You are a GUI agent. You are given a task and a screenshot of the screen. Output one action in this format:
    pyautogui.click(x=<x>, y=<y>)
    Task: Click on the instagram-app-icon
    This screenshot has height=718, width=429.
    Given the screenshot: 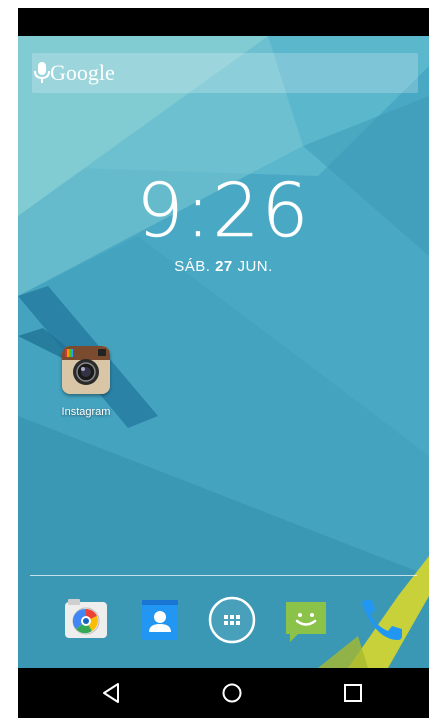 What is the action you would take?
    pyautogui.click(x=86, y=370)
    